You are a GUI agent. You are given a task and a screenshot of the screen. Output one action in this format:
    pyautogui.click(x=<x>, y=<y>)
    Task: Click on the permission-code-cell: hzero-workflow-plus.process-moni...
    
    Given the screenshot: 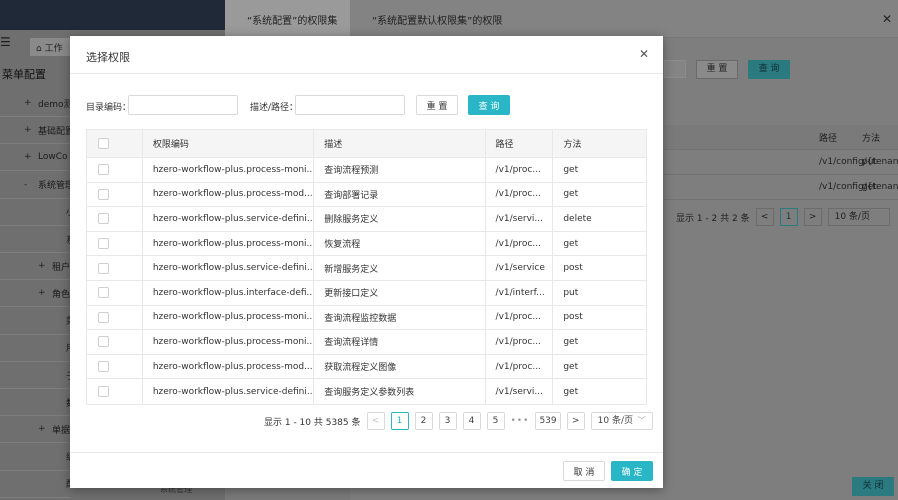 What is the action you would take?
    pyautogui.click(x=229, y=243)
    